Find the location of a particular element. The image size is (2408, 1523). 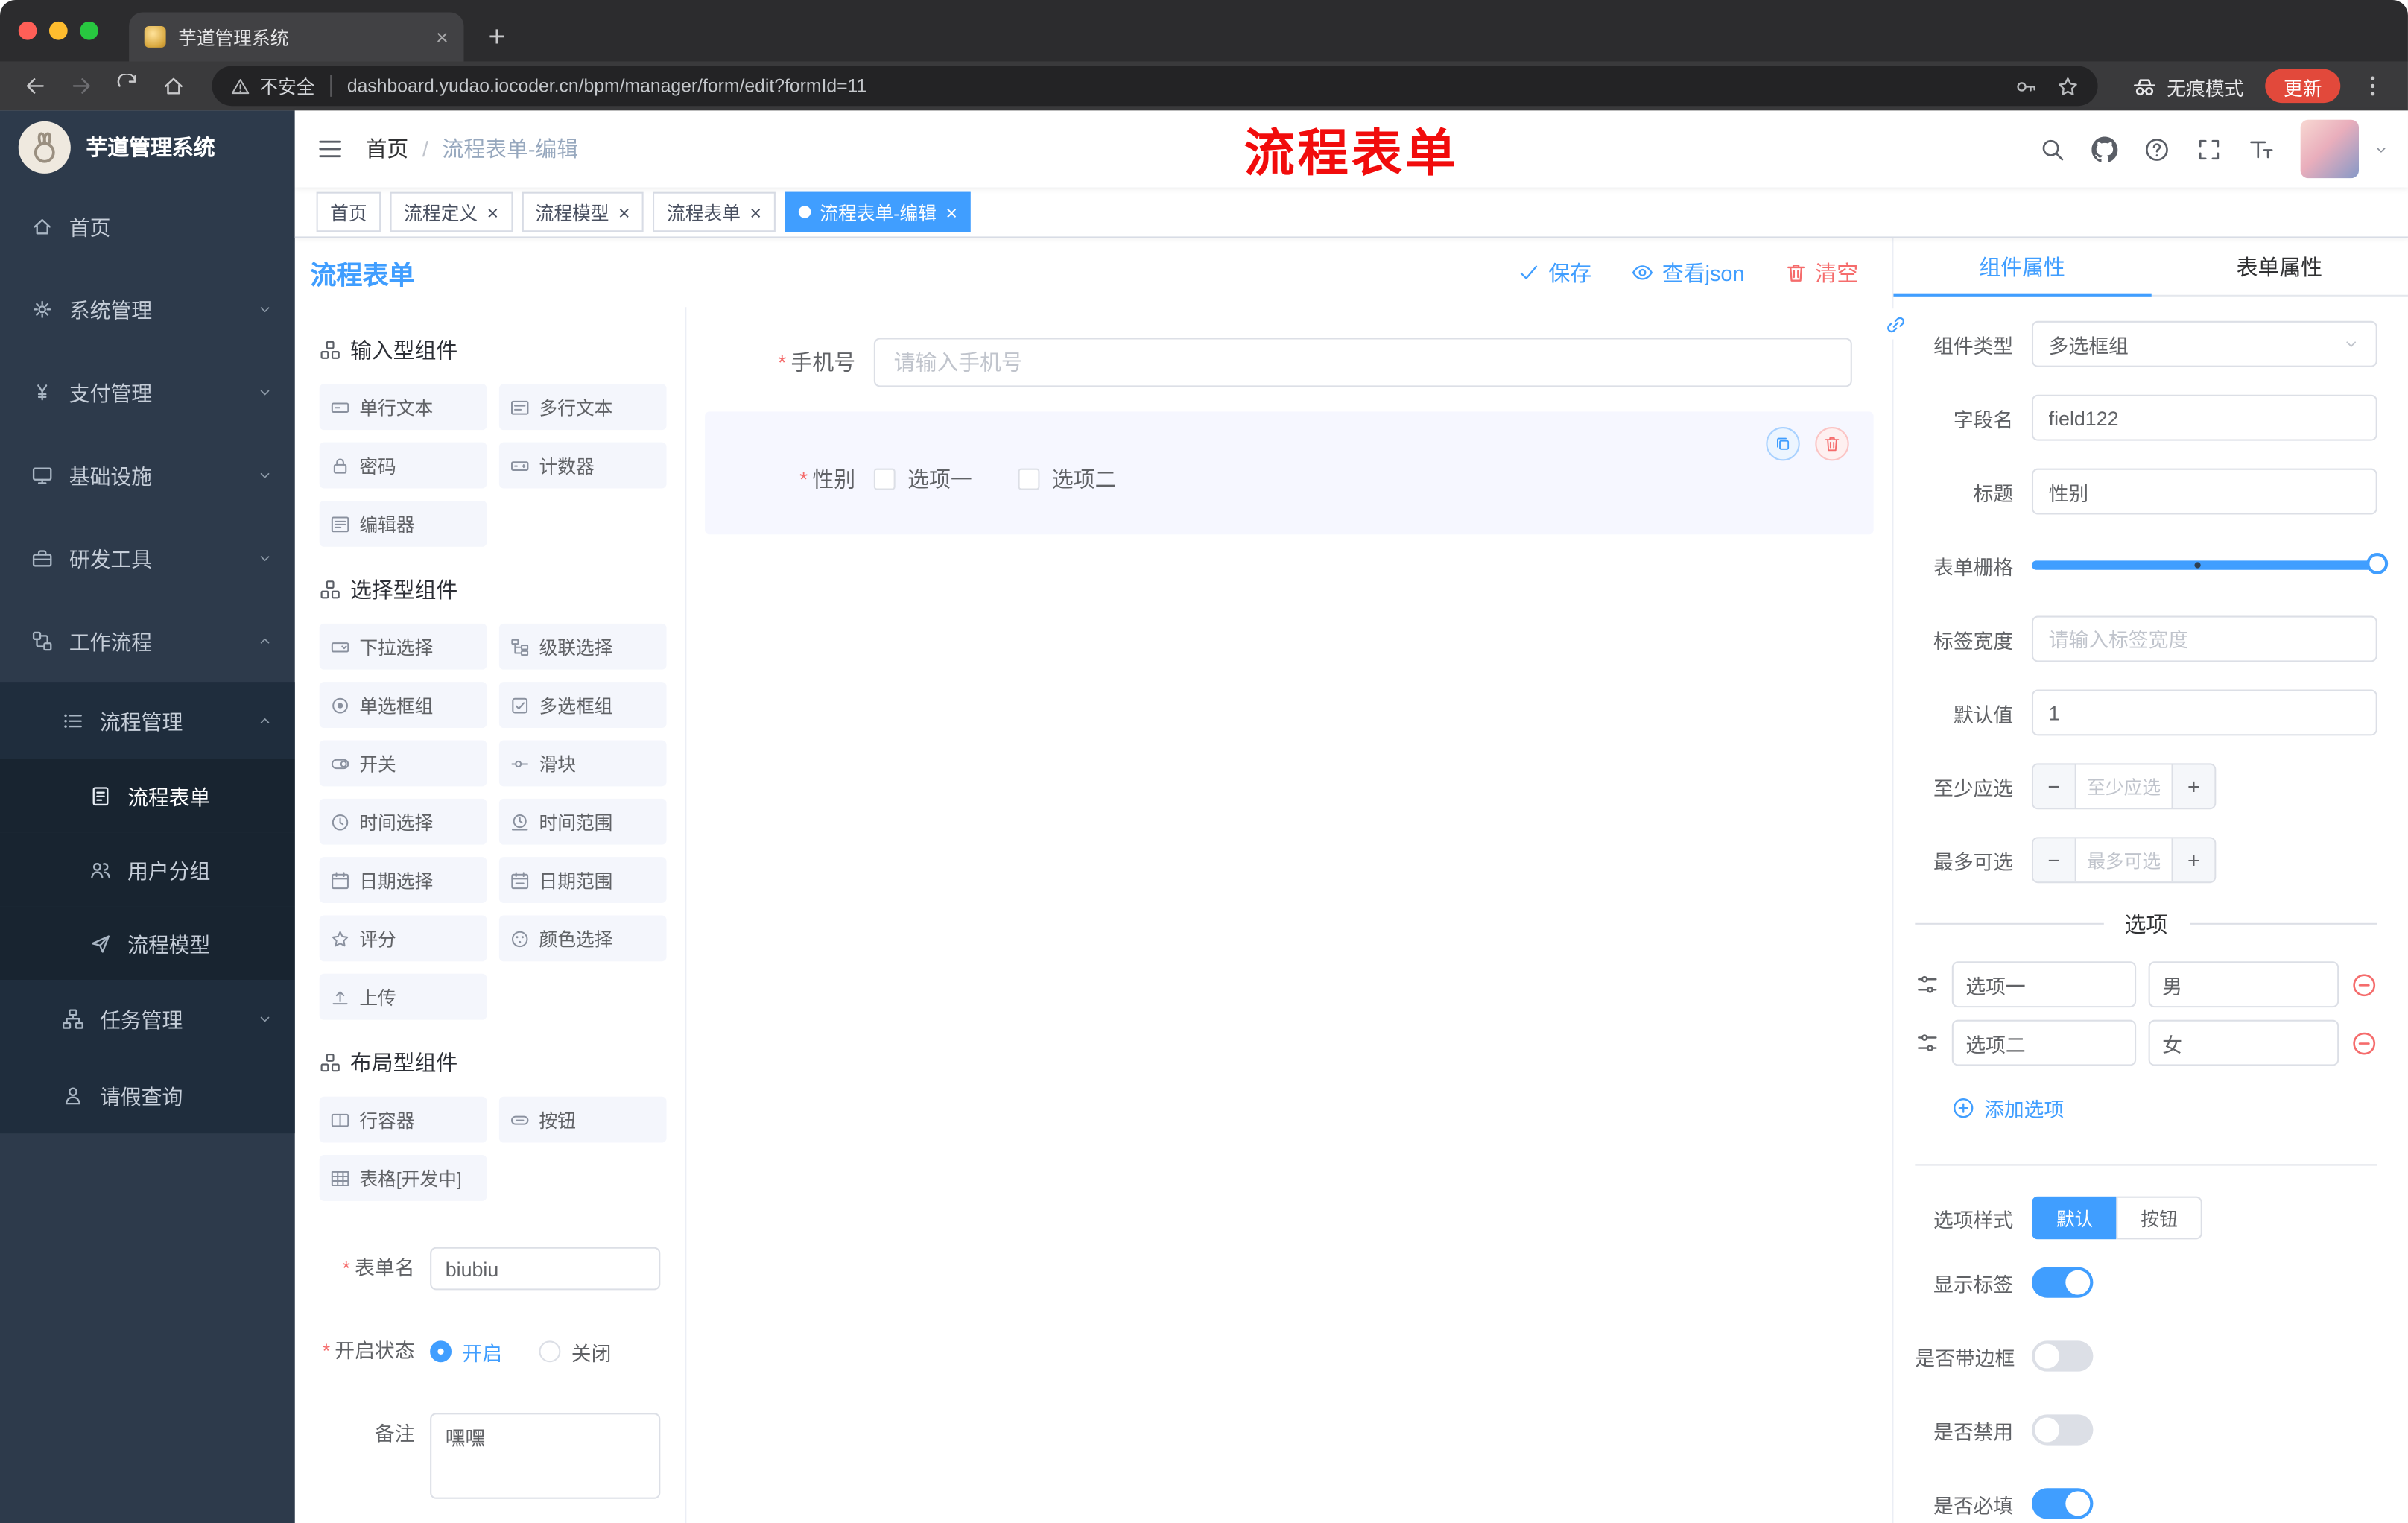

component-chip-table: 表格[开发中] is located at coordinates (403, 1178).